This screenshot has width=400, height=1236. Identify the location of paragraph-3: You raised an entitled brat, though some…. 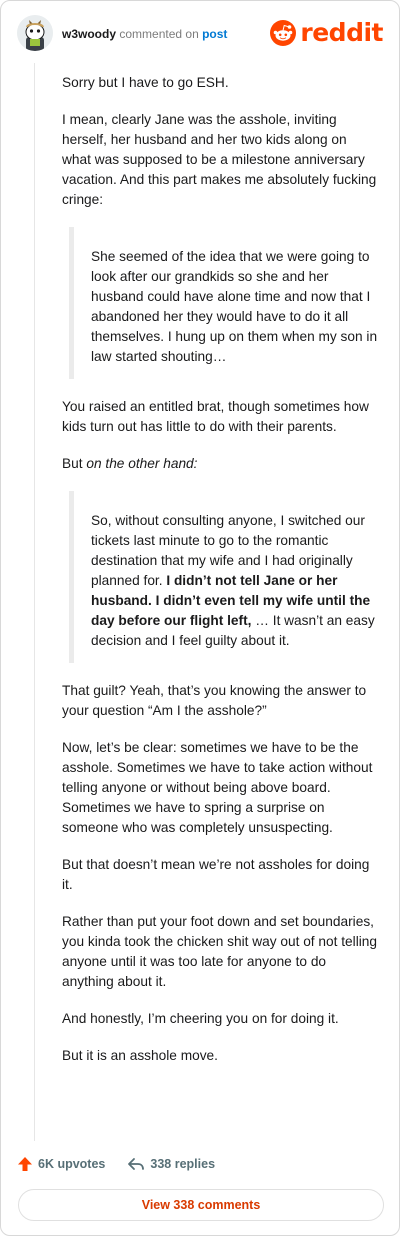
(215, 416).